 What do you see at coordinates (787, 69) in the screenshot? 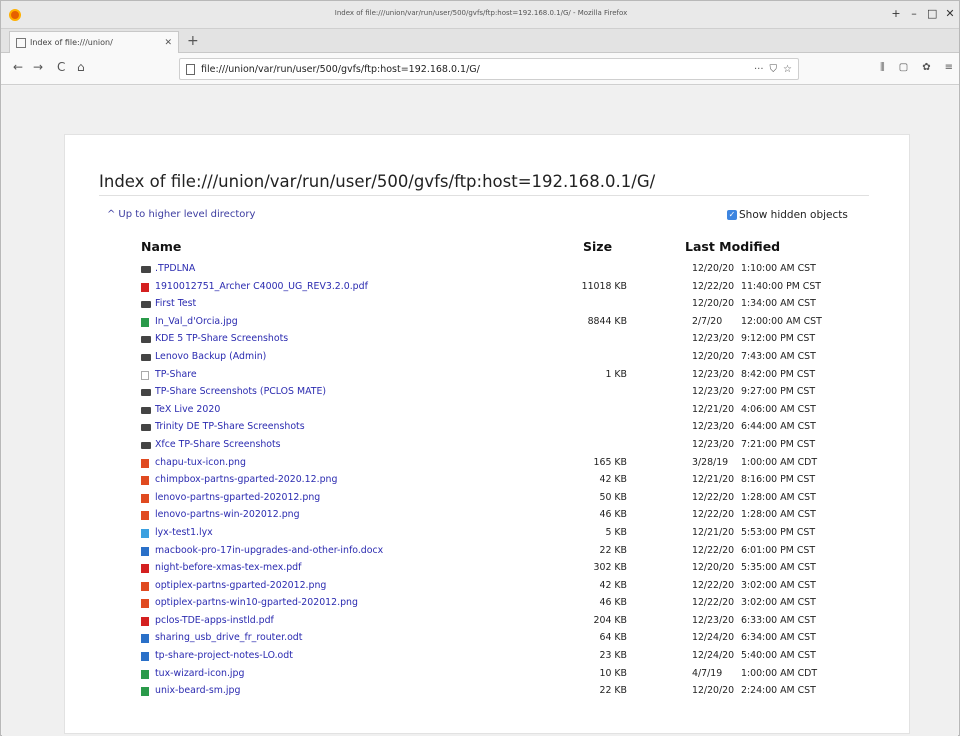
I see `bookmark-star-icon: ☆` at bounding box center [787, 69].